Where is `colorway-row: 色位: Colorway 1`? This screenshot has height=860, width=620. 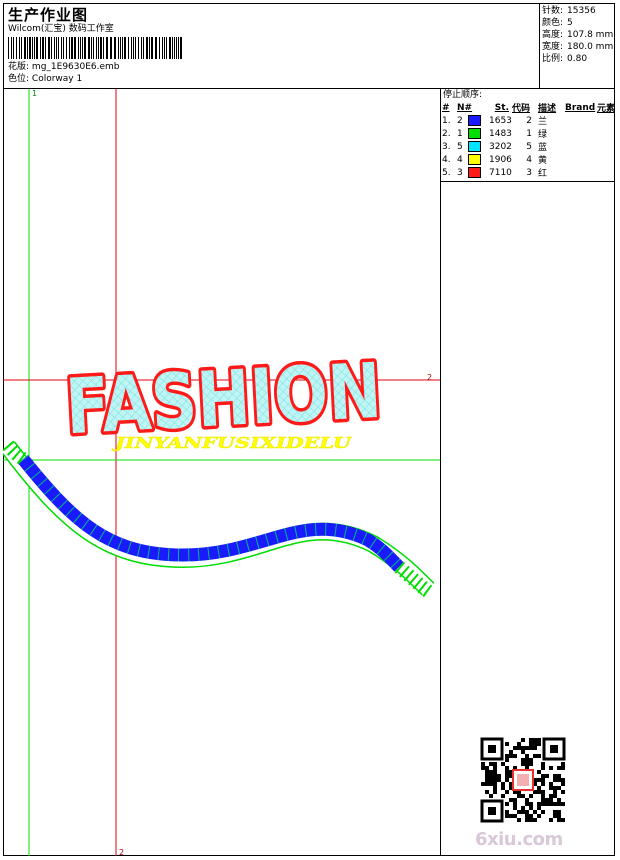
colorway-row: 色位: Colorway 1 is located at coordinates (45, 79).